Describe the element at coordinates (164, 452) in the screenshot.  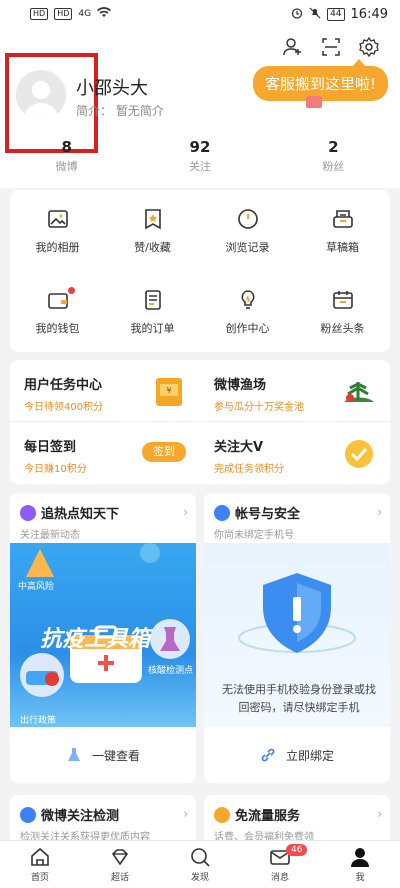
I see `signin-button: 签到` at that location.